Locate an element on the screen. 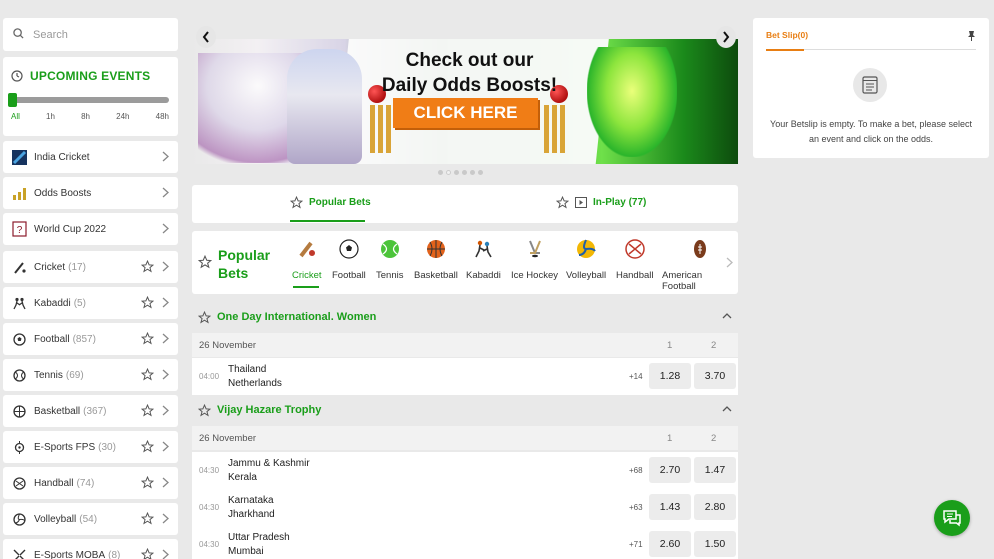 The width and height of the screenshot is (994, 559). more-markets-count: +14 is located at coordinates (636, 376).